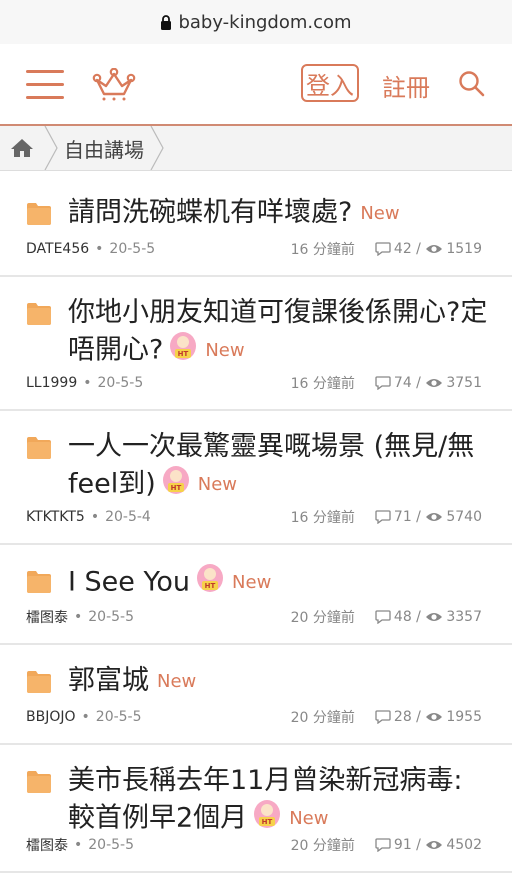  I want to click on view-count: 1519, so click(453, 249).